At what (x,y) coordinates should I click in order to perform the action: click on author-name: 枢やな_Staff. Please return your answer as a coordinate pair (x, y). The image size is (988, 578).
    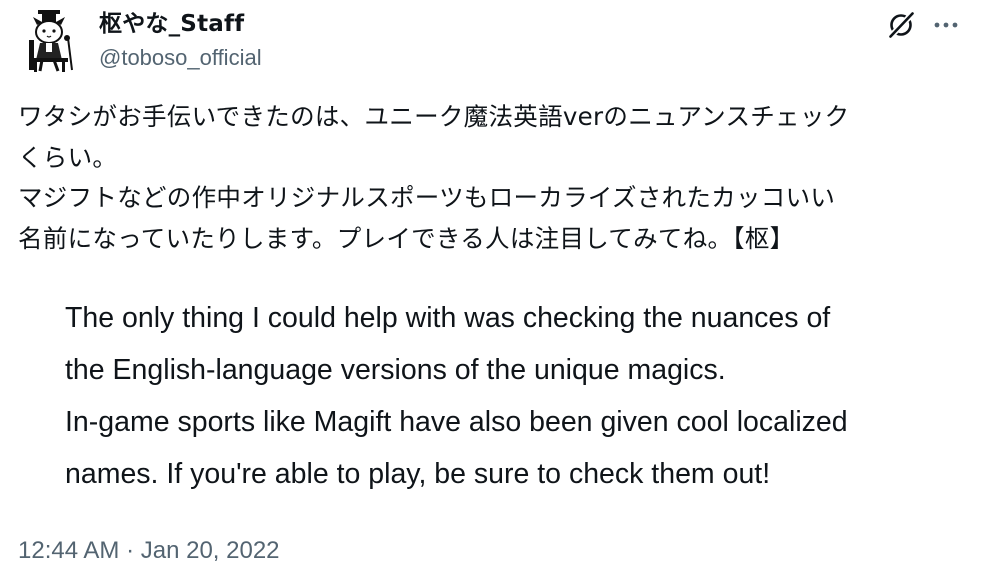
    Looking at the image, I should click on (171, 24).